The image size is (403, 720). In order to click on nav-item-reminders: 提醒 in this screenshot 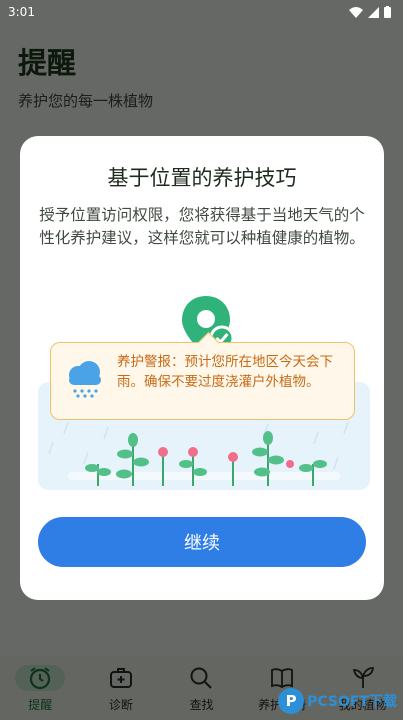, I will do `click(40, 689)`.